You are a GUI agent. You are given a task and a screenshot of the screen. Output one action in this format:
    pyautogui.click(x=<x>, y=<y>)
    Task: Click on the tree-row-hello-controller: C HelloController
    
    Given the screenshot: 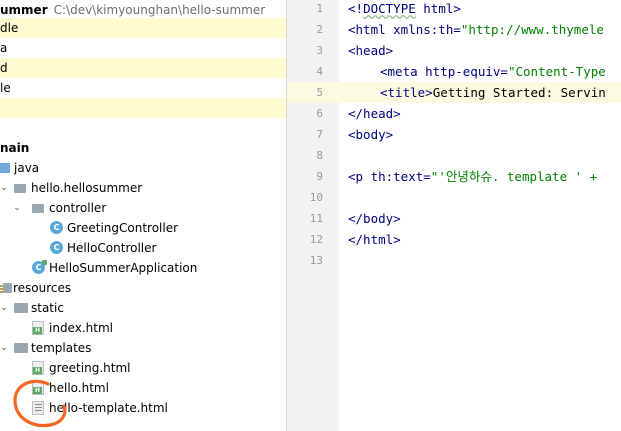 What is the action you would take?
    pyautogui.click(x=143, y=248)
    